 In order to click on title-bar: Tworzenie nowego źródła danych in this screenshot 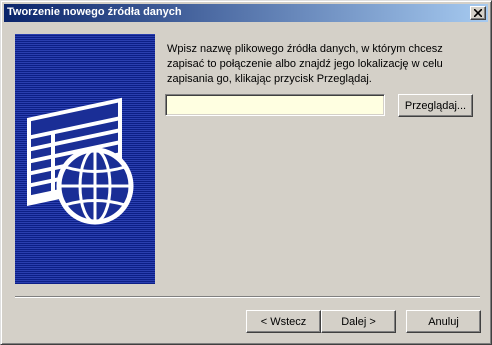, I will do `click(246, 13)`.